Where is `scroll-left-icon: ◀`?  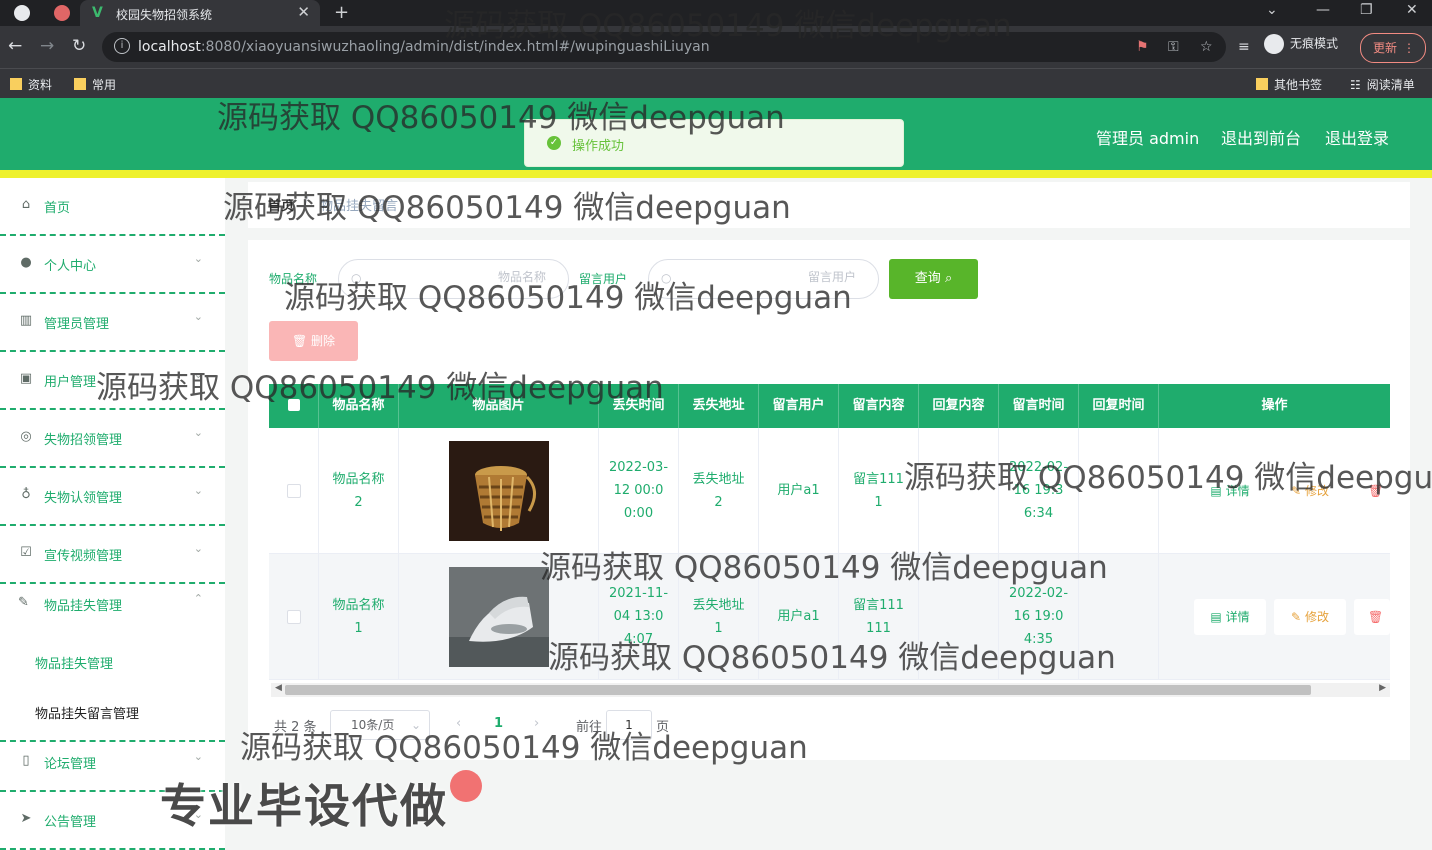 scroll-left-icon: ◀ is located at coordinates (278, 688).